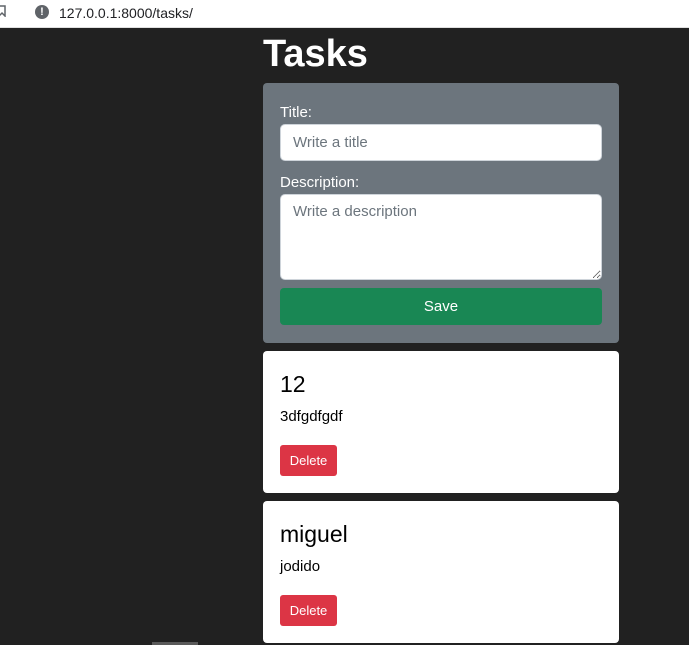  Describe the element at coordinates (314, 534) in the screenshot. I see `task-title: miguel` at that location.